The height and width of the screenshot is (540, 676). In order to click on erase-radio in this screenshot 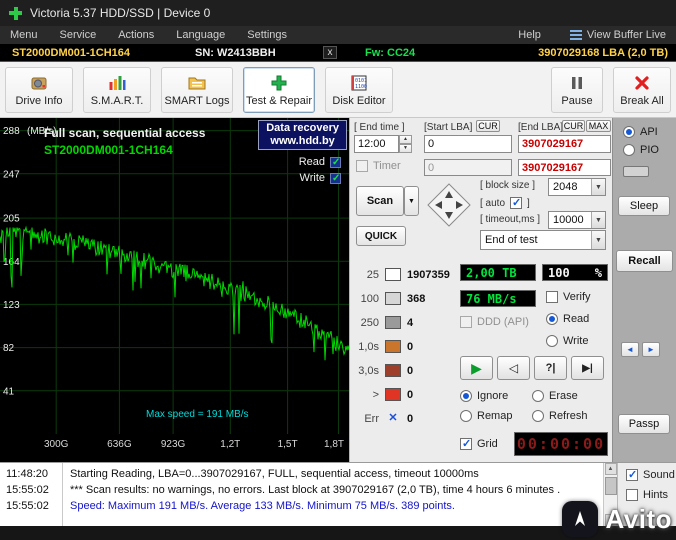, I will do `click(538, 396)`.